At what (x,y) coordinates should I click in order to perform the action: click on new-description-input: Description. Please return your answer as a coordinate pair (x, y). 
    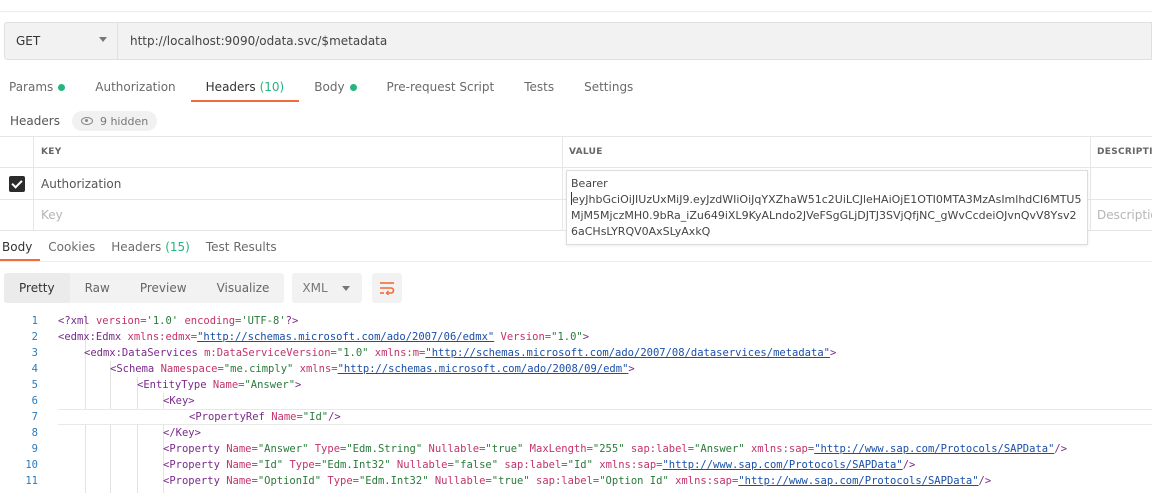
    Looking at the image, I should click on (1121, 215).